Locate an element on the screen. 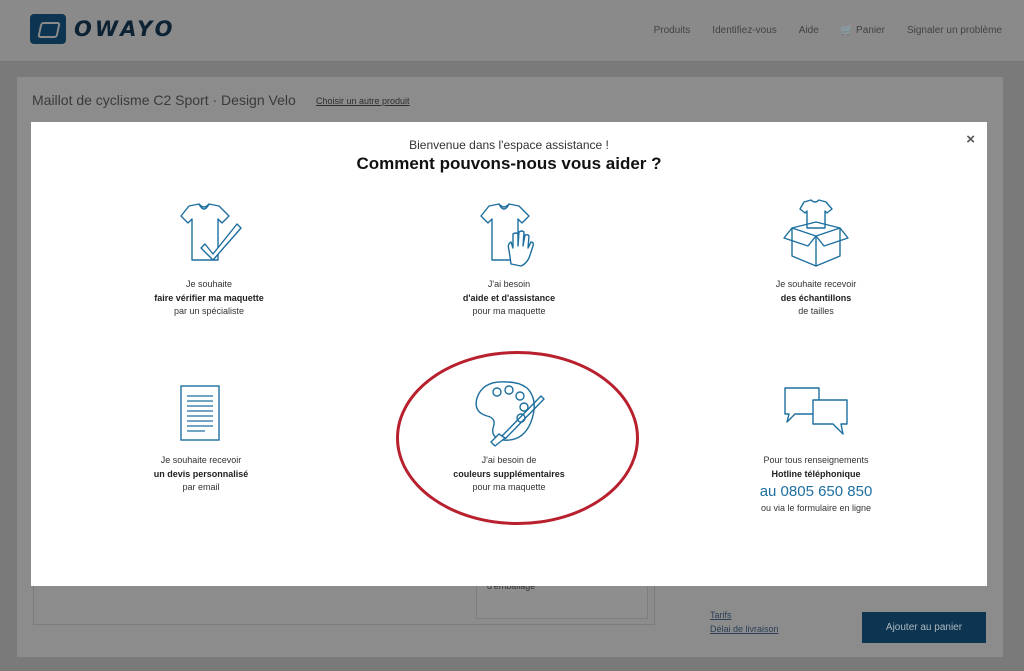 The height and width of the screenshot is (671, 1024). nav-aide: Aide is located at coordinates (809, 30).